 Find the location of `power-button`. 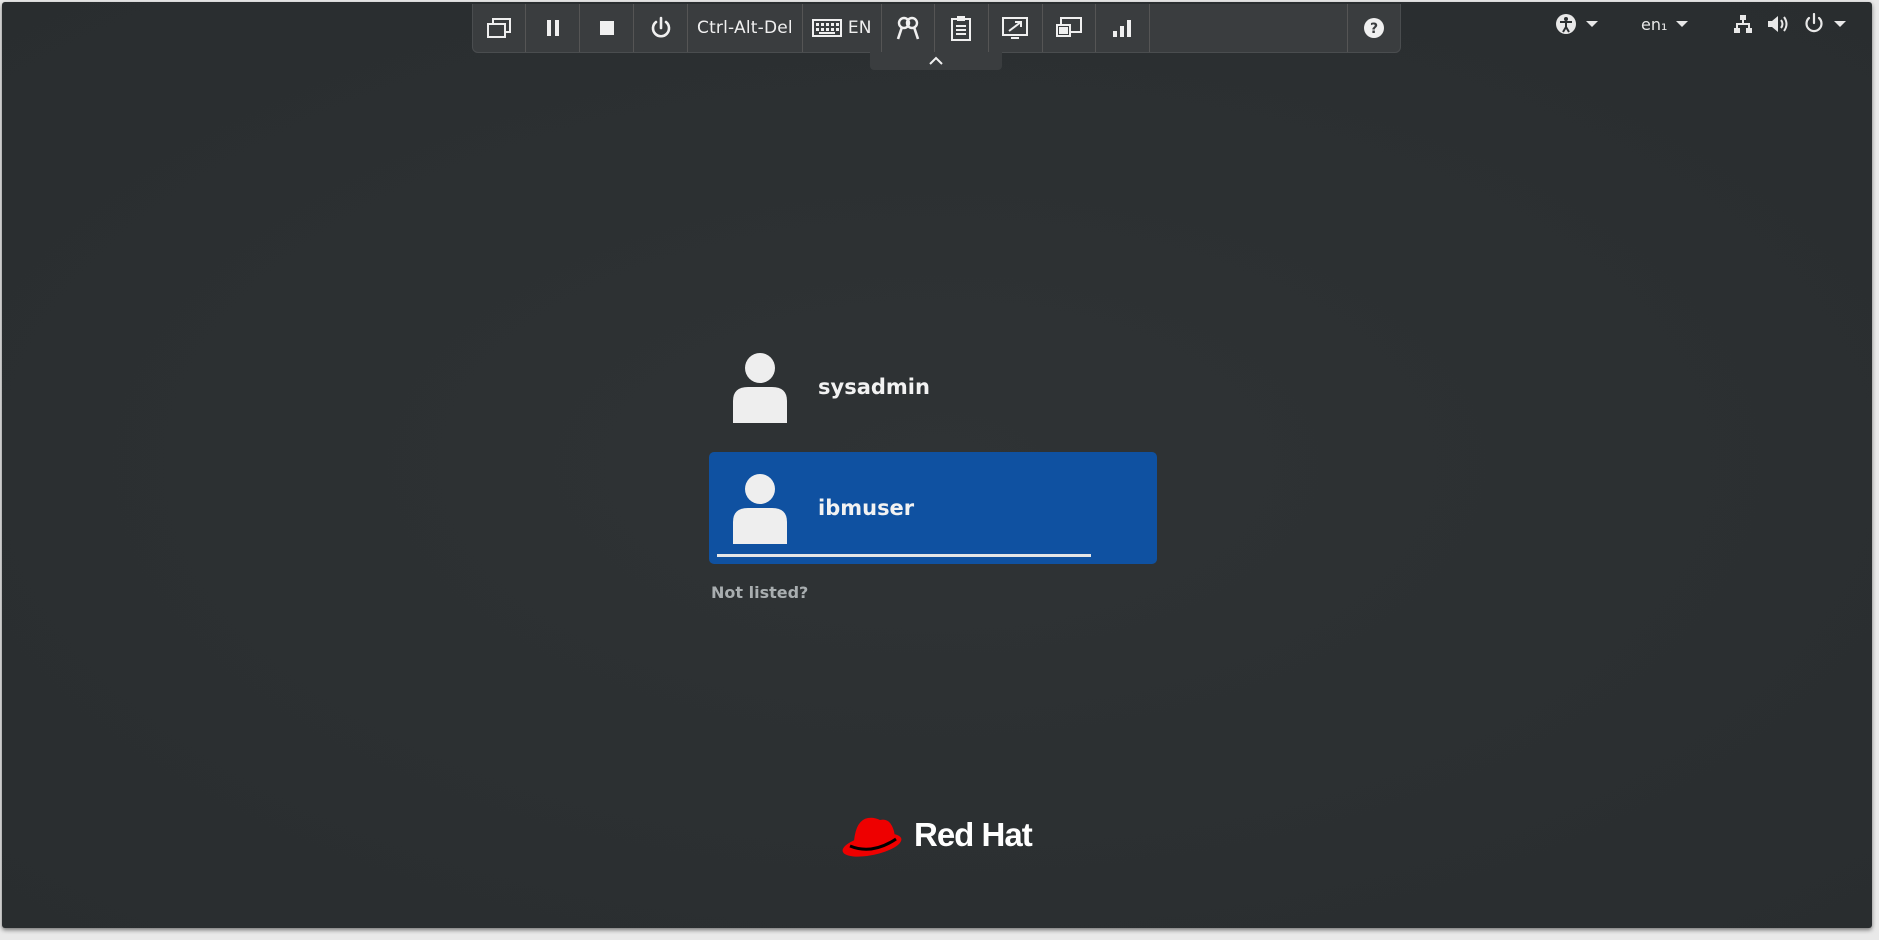

power-button is located at coordinates (661, 28).